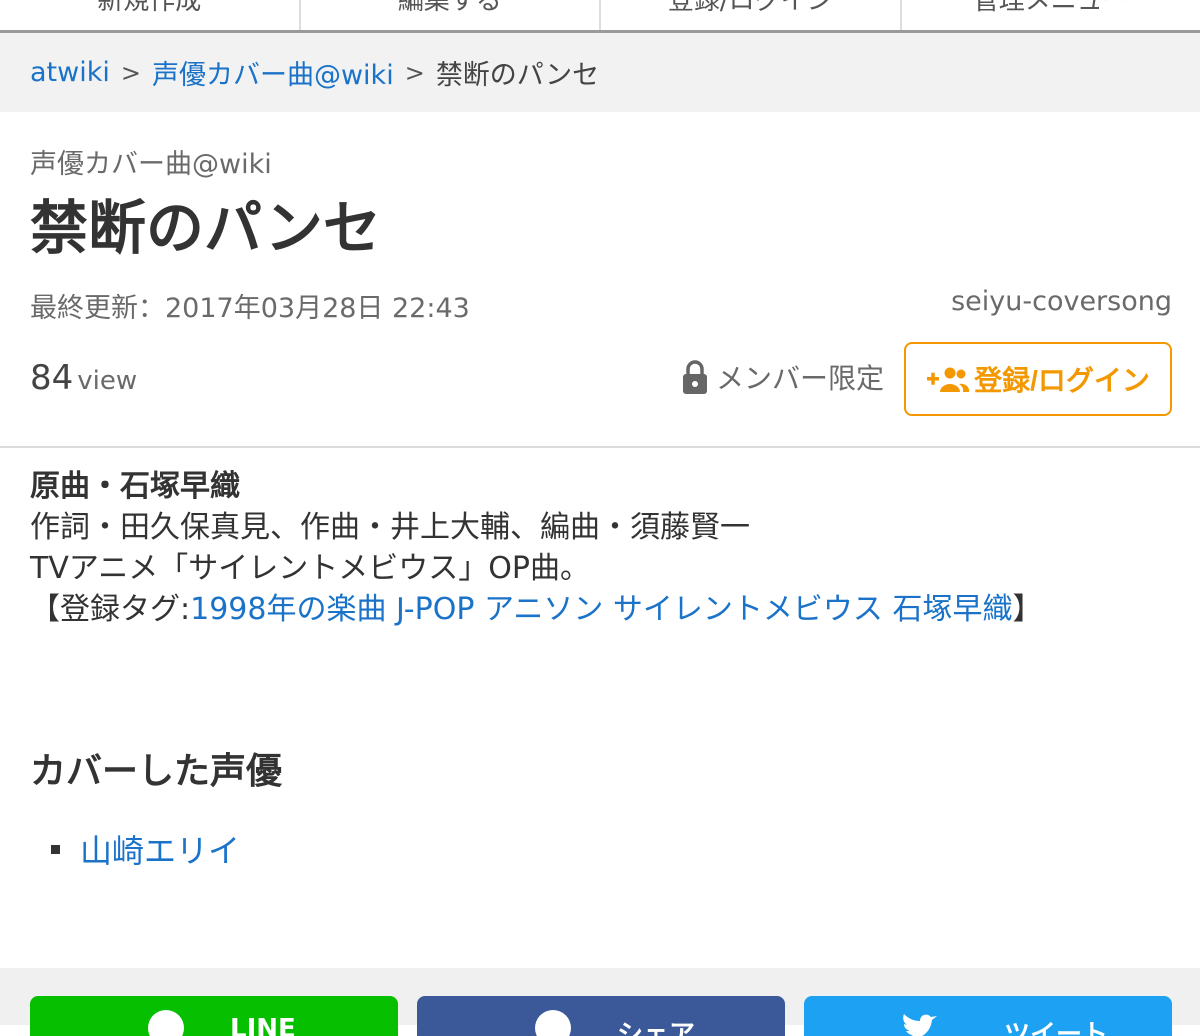 This screenshot has width=1200, height=1036. Describe the element at coordinates (55, 849) in the screenshot. I see `bullet-icon` at that location.